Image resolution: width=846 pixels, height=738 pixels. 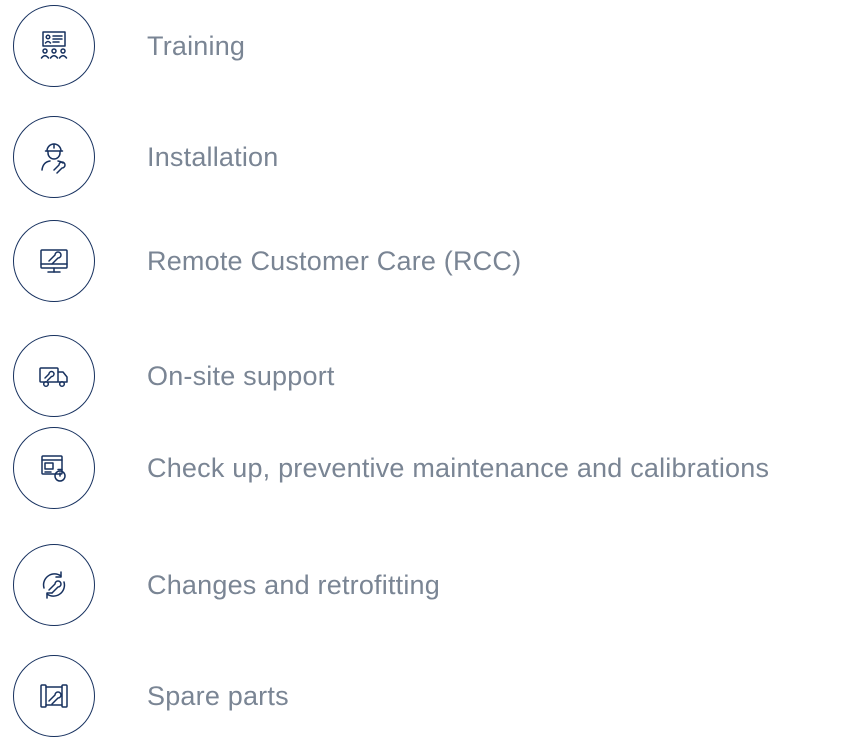 What do you see at coordinates (196, 45) in the screenshot?
I see `service-label: Training` at bounding box center [196, 45].